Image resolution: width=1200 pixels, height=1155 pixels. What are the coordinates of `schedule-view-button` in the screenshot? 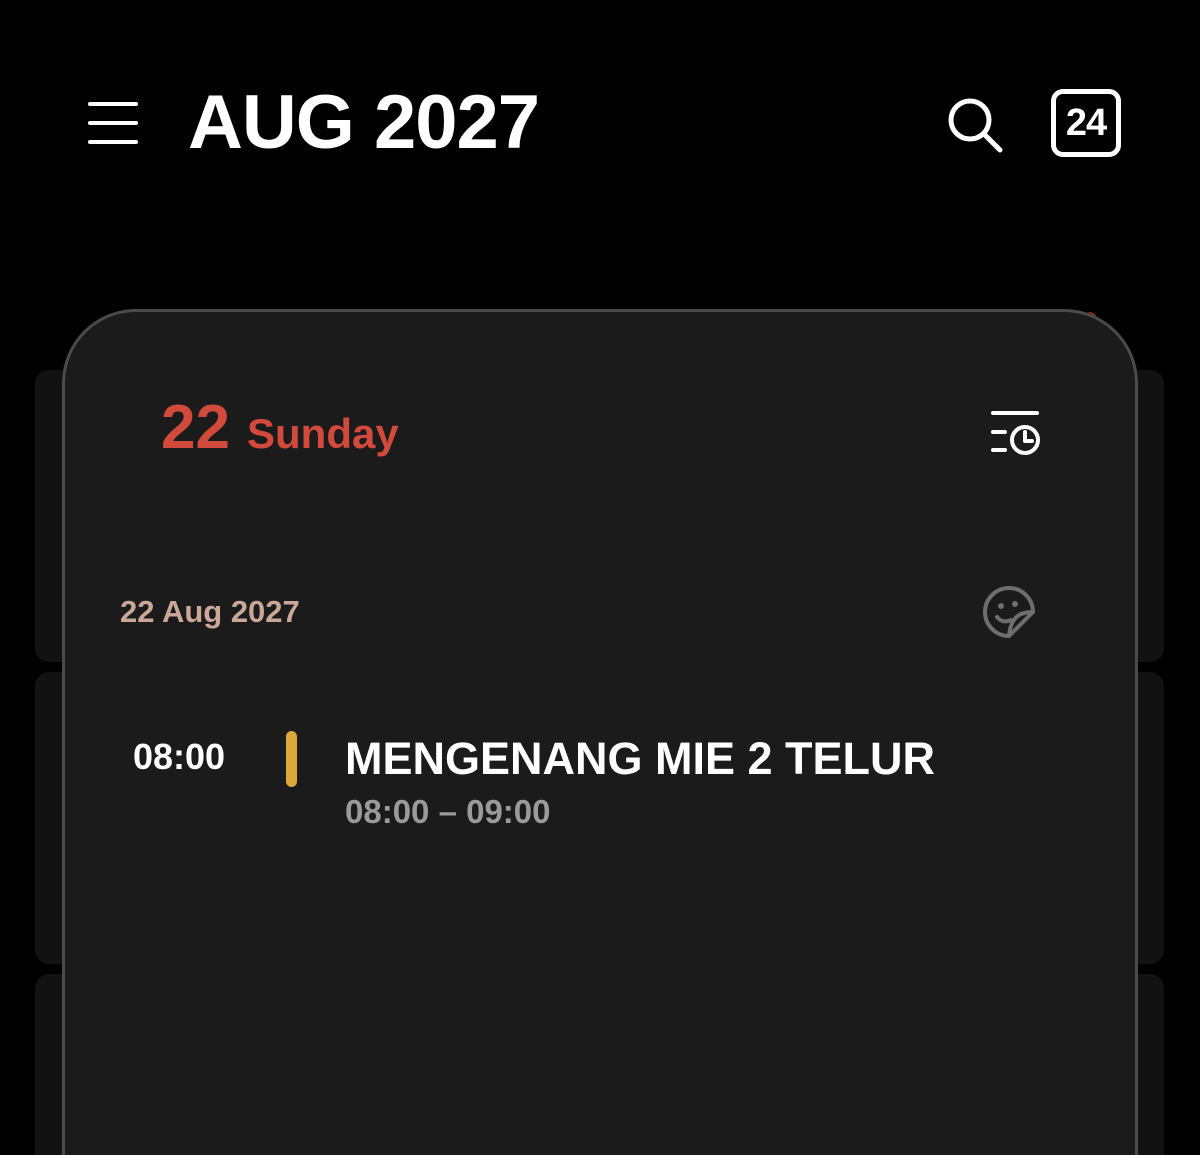 It's located at (1015, 434).